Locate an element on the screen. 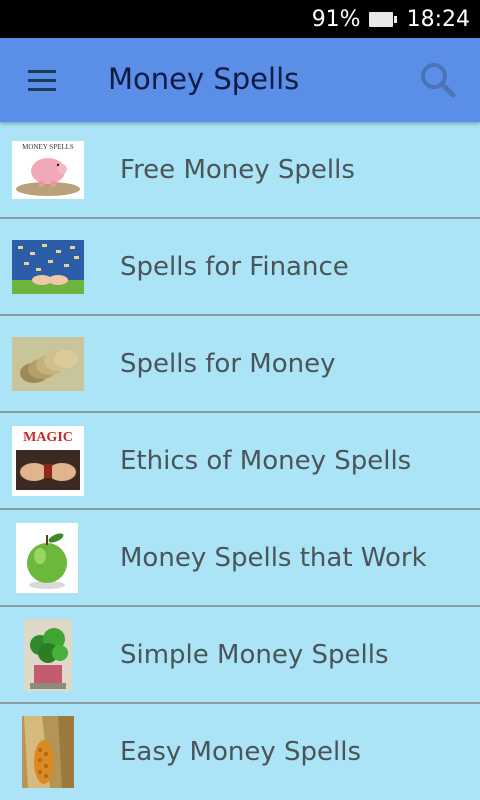  status-time: 18:24 is located at coordinates (438, 19).